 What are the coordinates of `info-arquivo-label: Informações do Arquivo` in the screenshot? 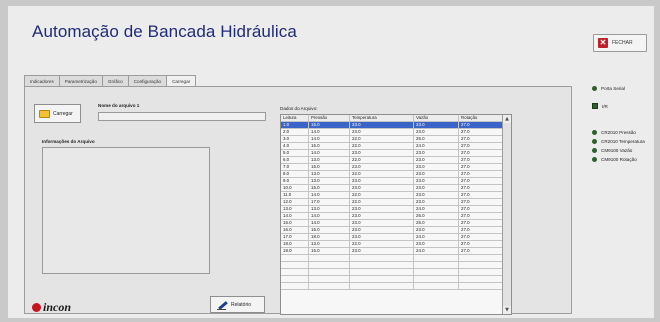 It's located at (68, 141).